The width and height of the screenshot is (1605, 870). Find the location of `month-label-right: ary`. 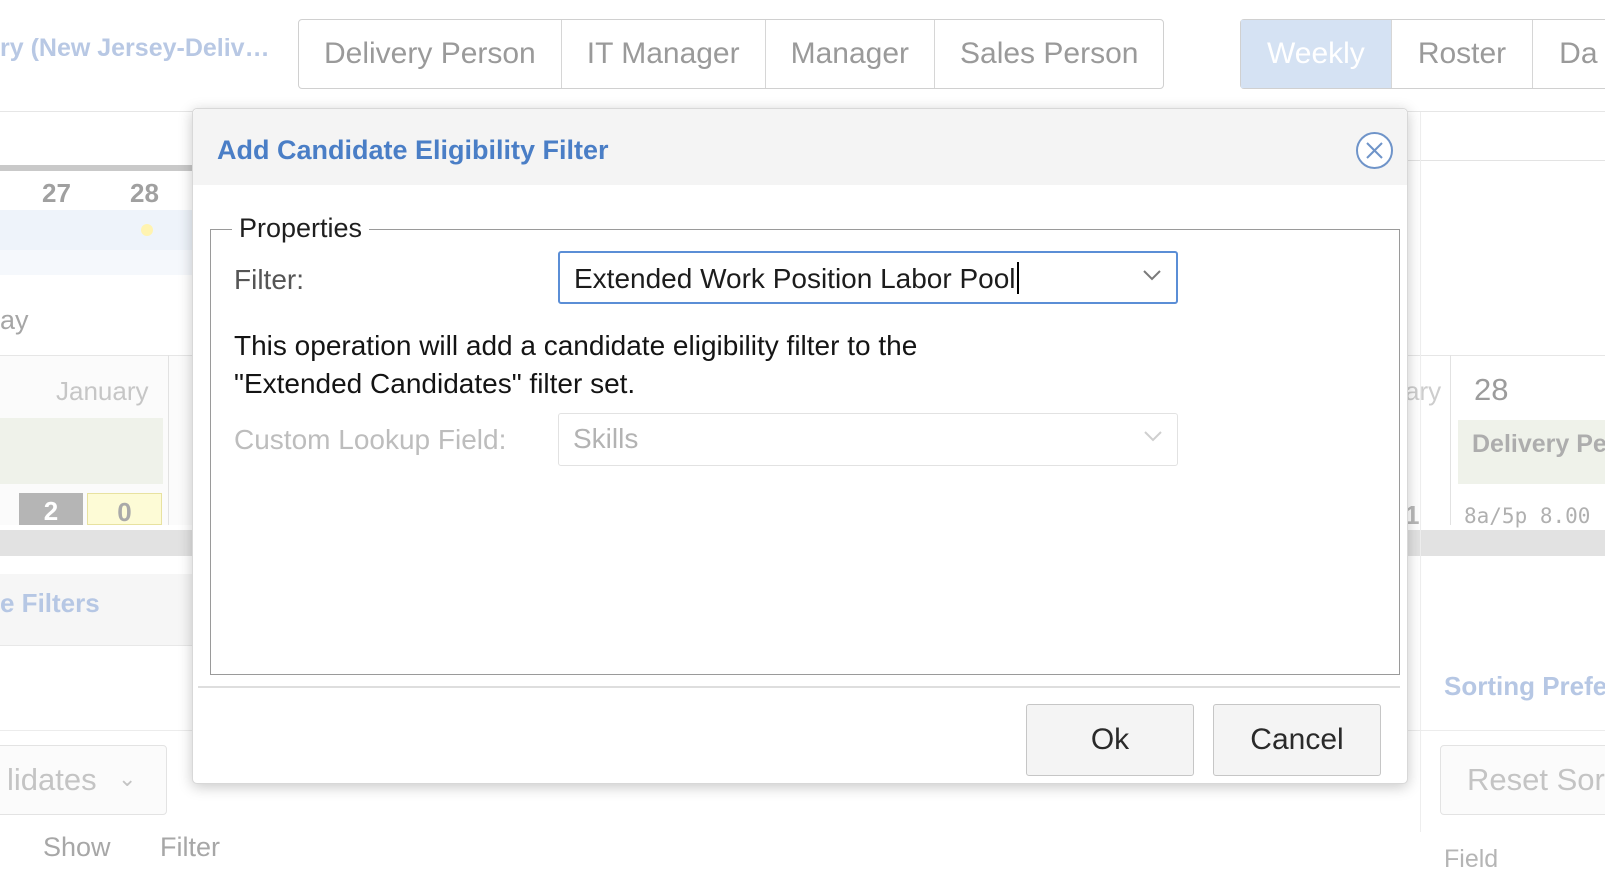

month-label-right: ary is located at coordinates (1423, 391).